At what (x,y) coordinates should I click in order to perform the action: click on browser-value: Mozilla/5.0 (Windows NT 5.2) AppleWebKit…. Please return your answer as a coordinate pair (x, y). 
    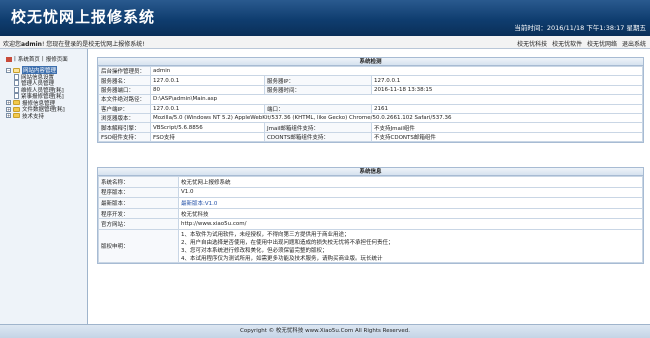
    Looking at the image, I should click on (396, 118).